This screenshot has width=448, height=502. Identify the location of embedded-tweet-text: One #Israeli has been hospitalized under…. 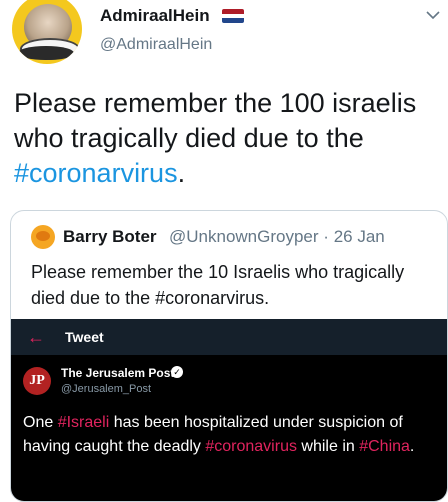
(219, 434).